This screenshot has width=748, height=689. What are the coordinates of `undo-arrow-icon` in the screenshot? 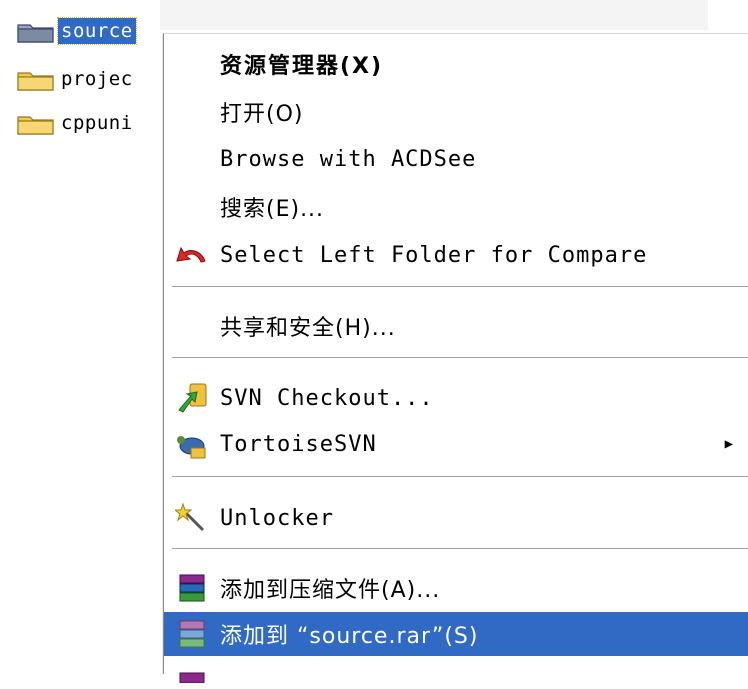 It's located at (192, 255).